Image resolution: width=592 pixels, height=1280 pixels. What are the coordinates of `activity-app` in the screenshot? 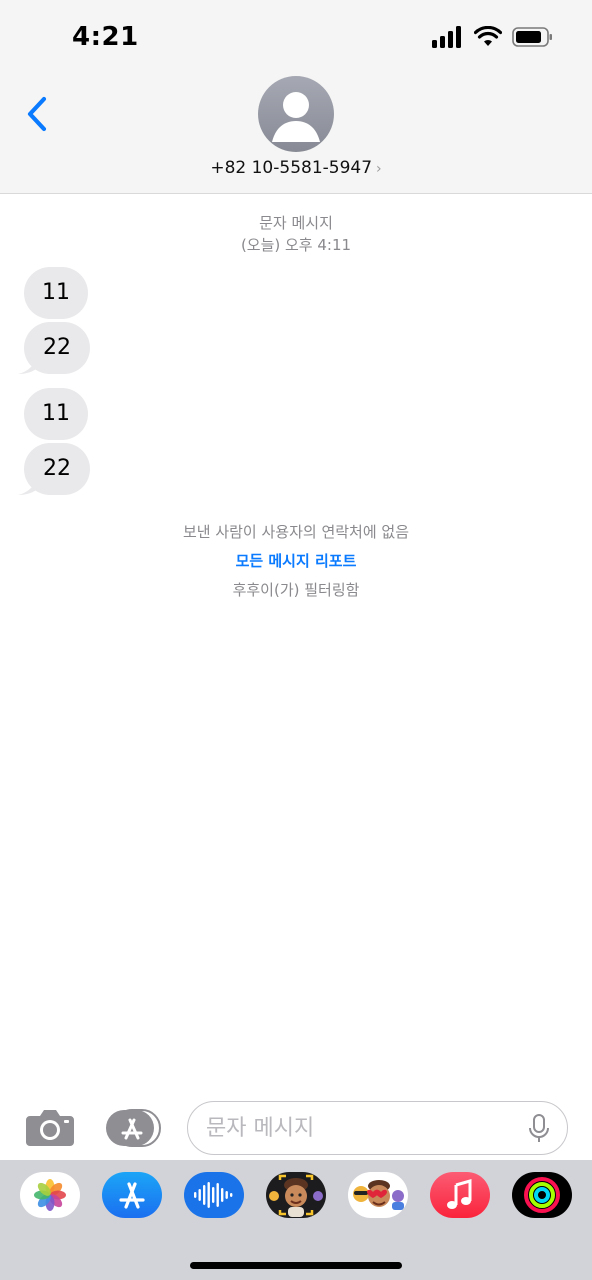 It's located at (542, 1195).